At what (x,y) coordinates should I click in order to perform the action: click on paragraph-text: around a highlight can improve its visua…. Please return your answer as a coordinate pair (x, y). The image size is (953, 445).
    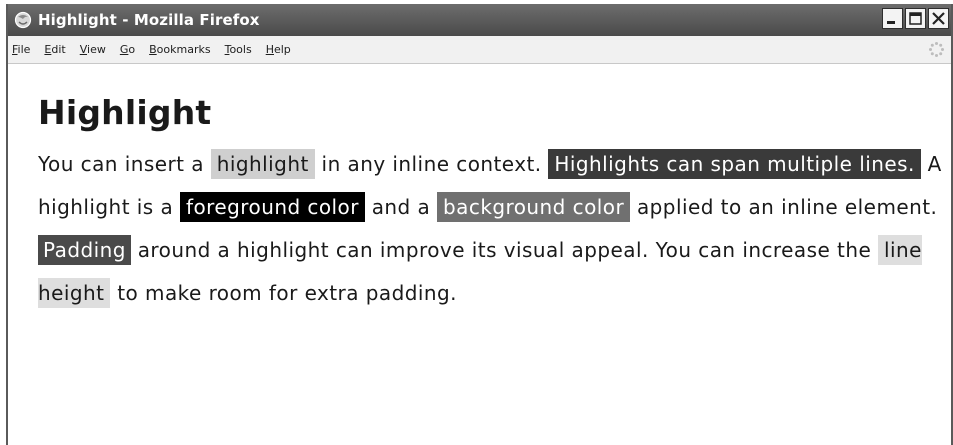
    Looking at the image, I should click on (504, 250).